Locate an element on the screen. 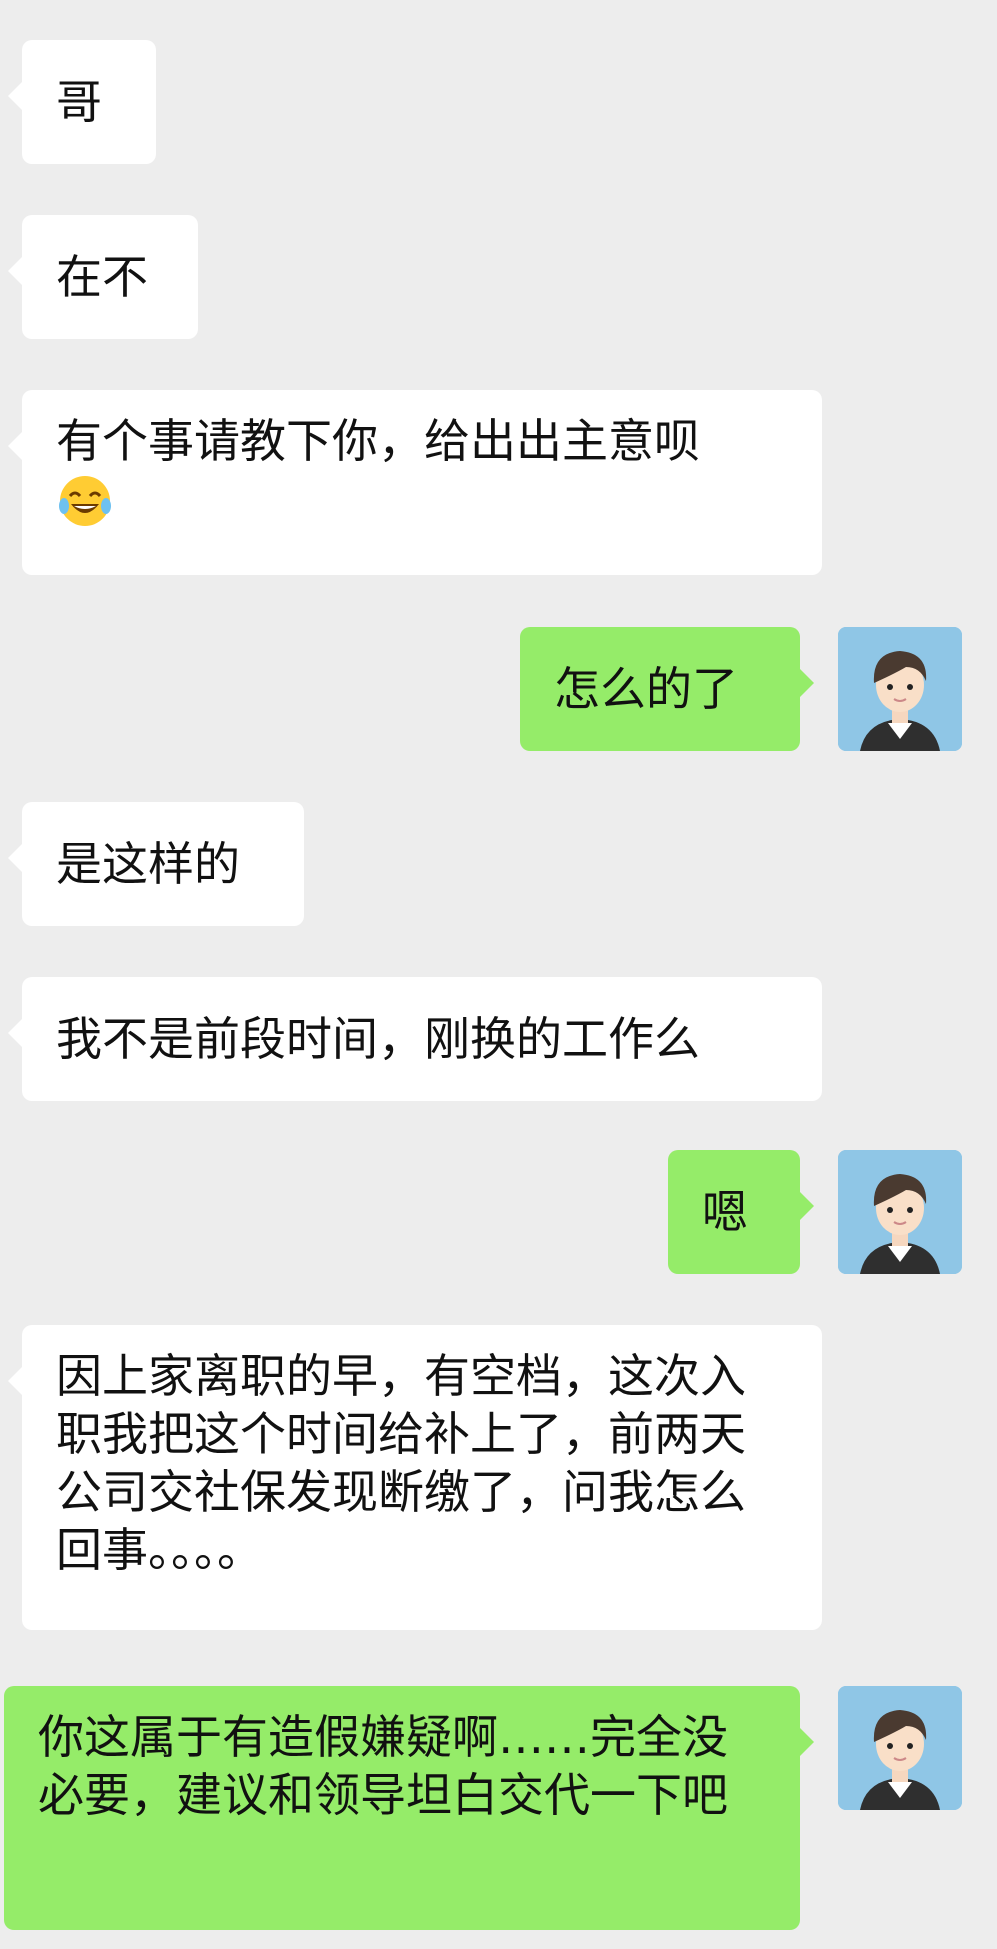  message-text: 有个事请教下你，给出出主意呗 is located at coordinates (378, 441).